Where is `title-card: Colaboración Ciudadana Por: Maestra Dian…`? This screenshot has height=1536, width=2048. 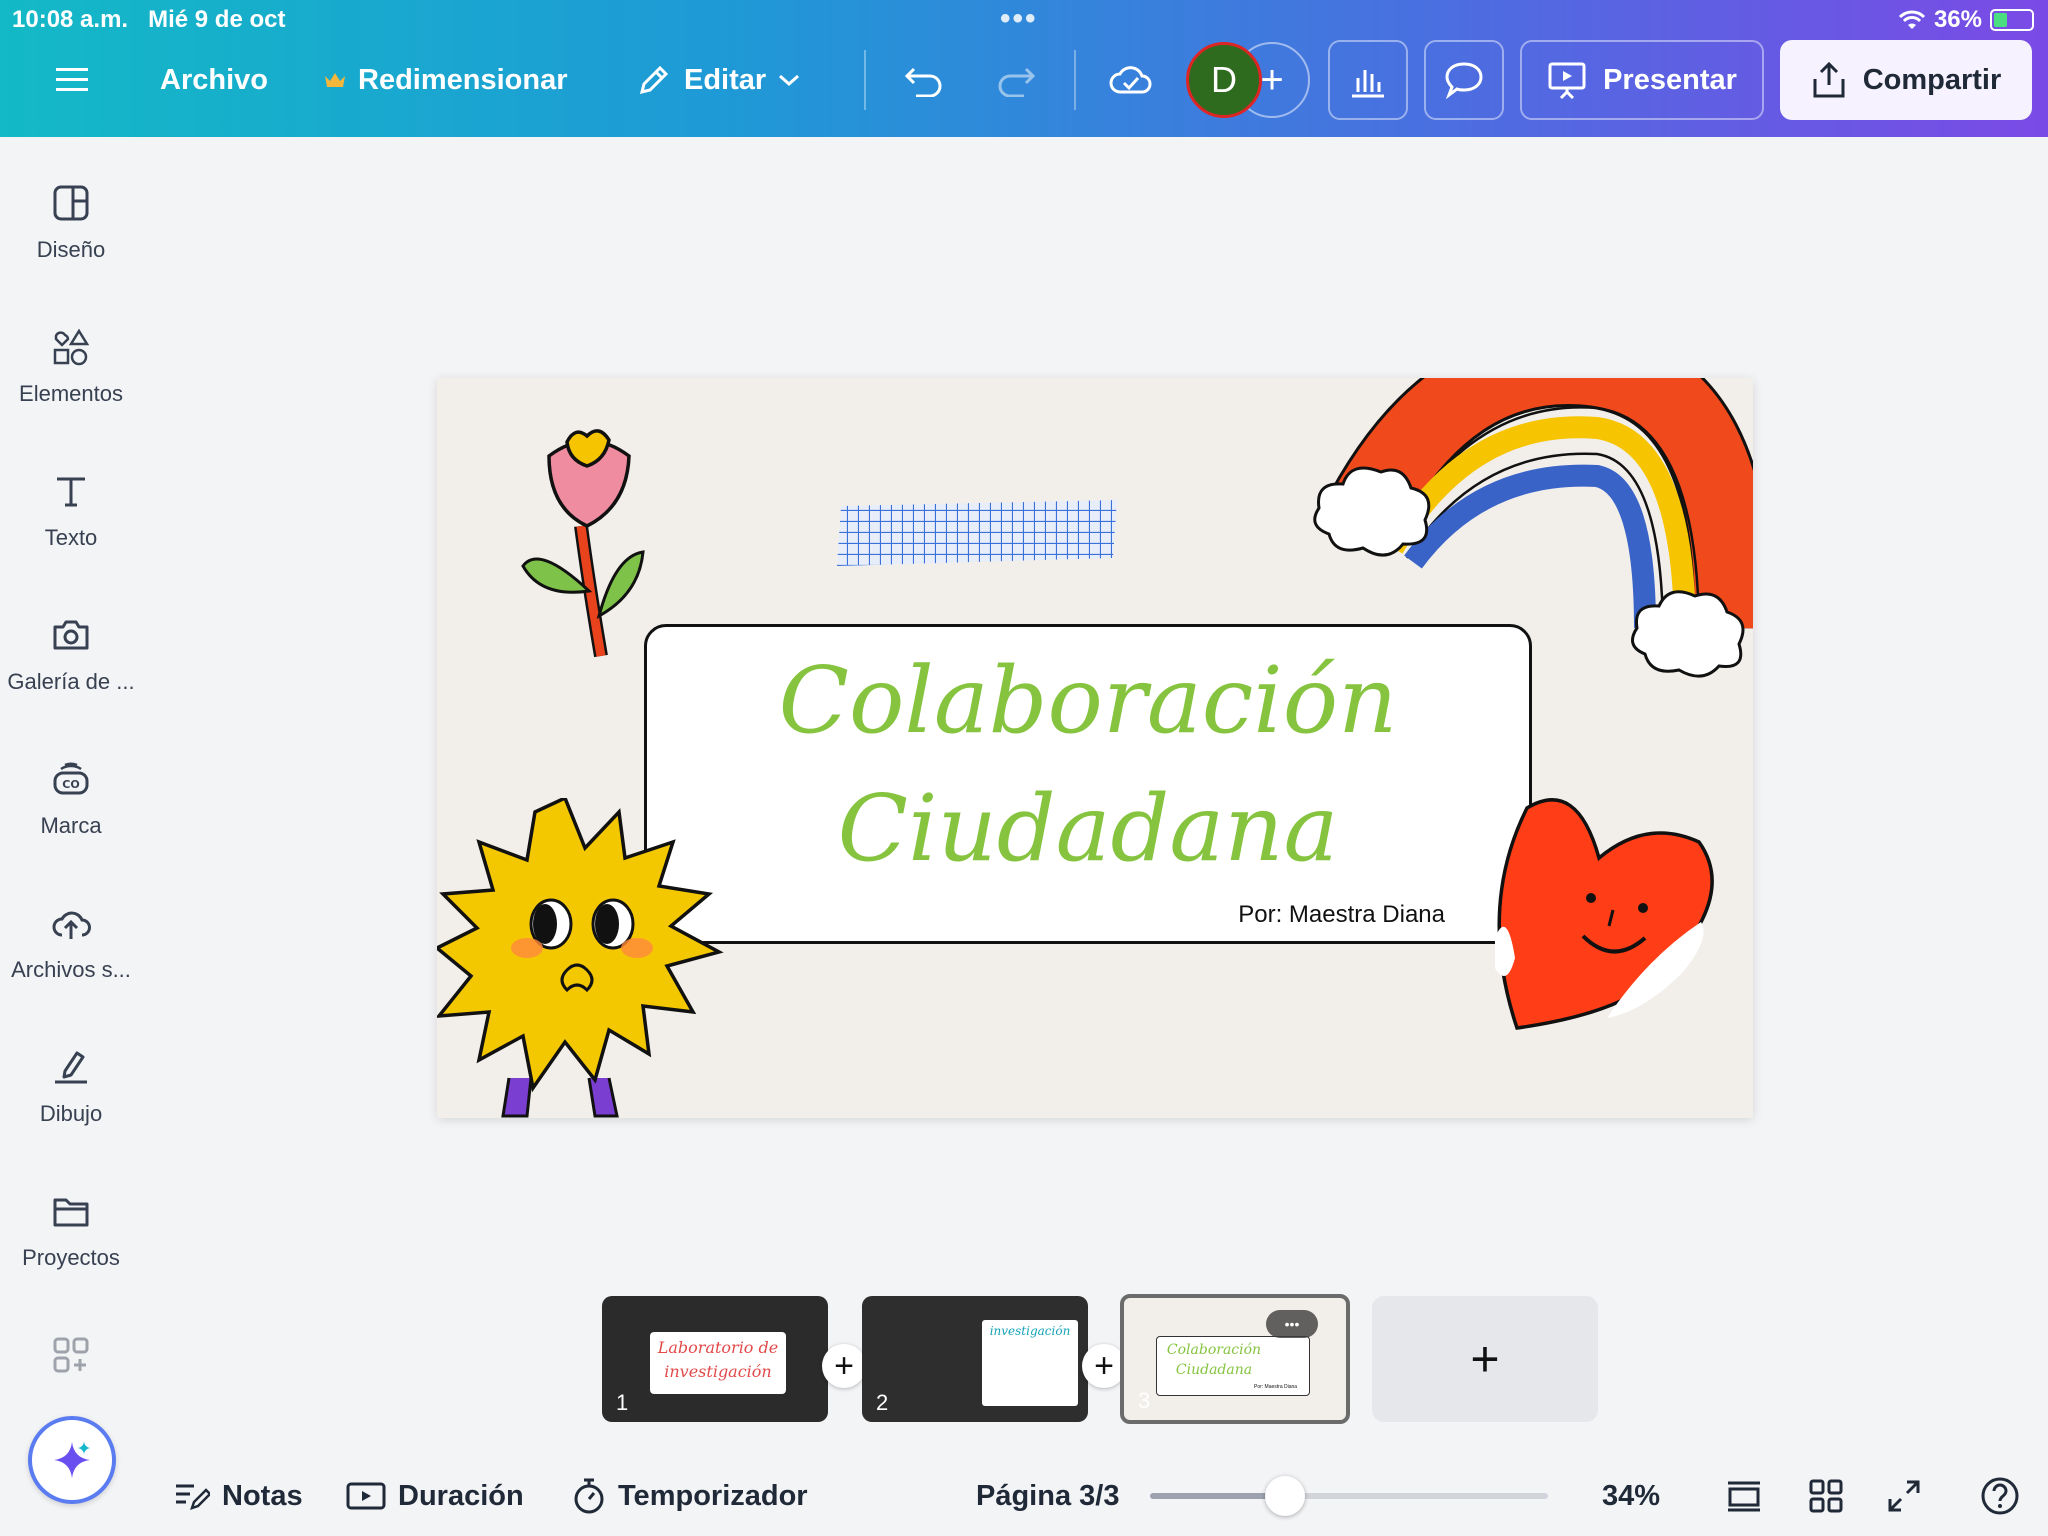
title-card: Colaboración Ciudadana Por: Maestra Dian… is located at coordinates (1088, 784).